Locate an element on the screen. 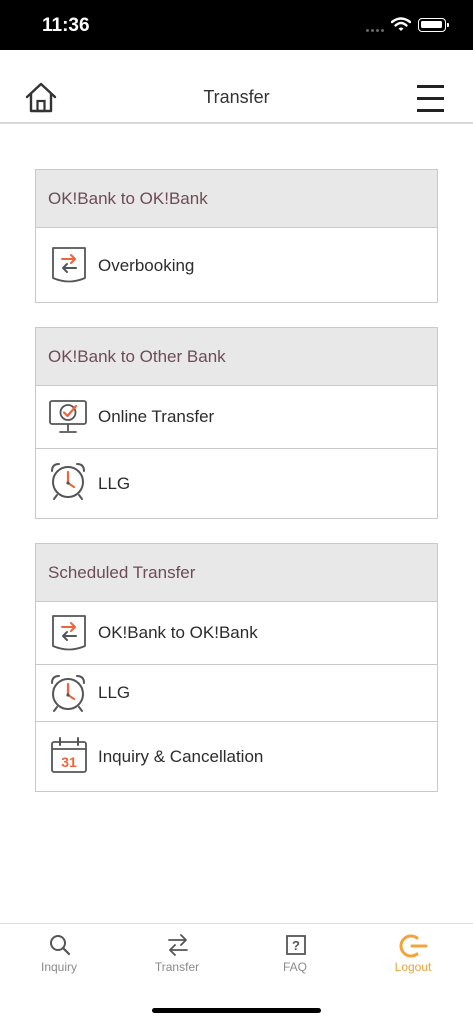 The image size is (473, 1024). section-title: OK!Bank to Other Bank is located at coordinates (236, 357).